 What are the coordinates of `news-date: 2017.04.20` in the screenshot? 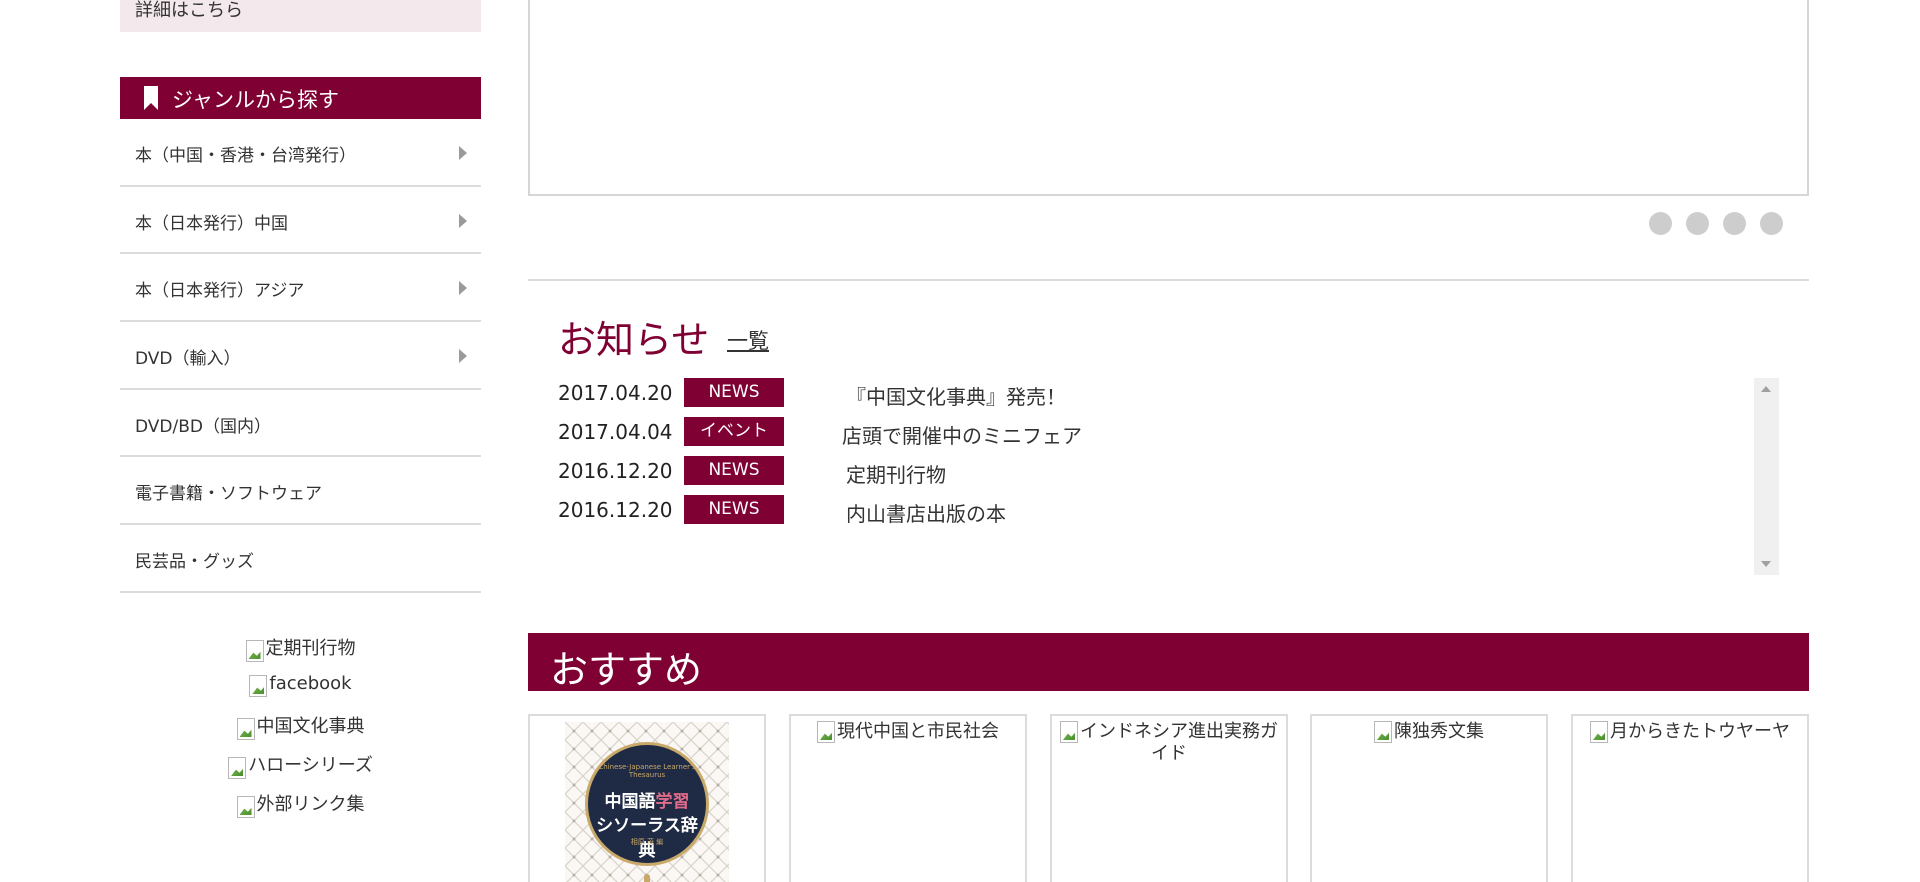 It's located at (615, 393).